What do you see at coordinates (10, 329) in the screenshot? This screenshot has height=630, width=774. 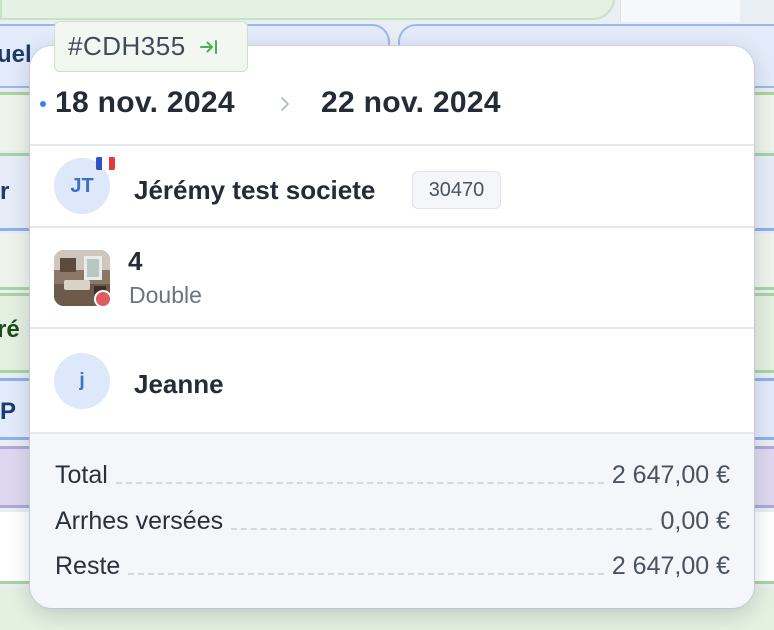 I see `planner-booking-label: ré` at bounding box center [10, 329].